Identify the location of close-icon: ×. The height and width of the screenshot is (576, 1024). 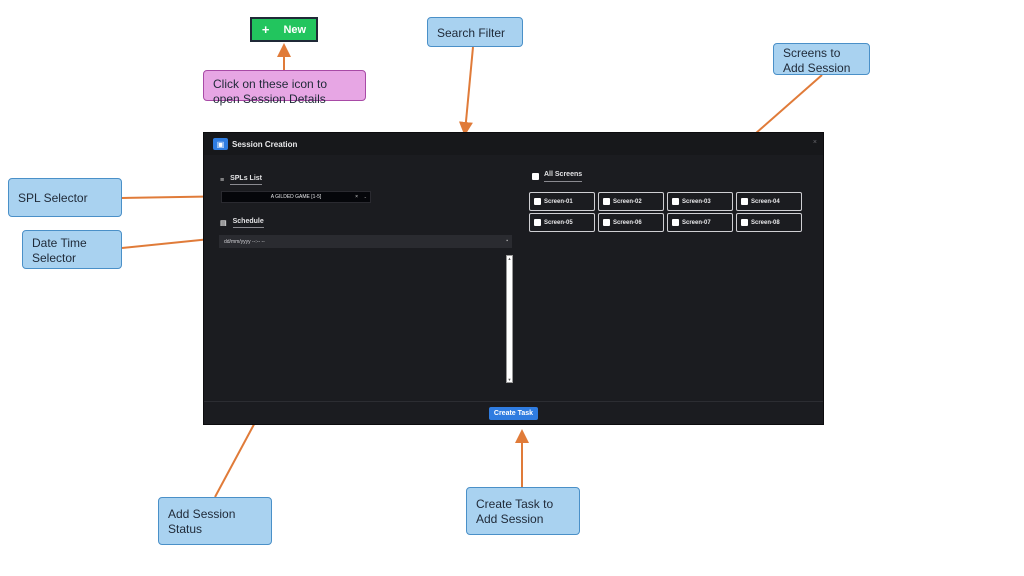
(815, 142).